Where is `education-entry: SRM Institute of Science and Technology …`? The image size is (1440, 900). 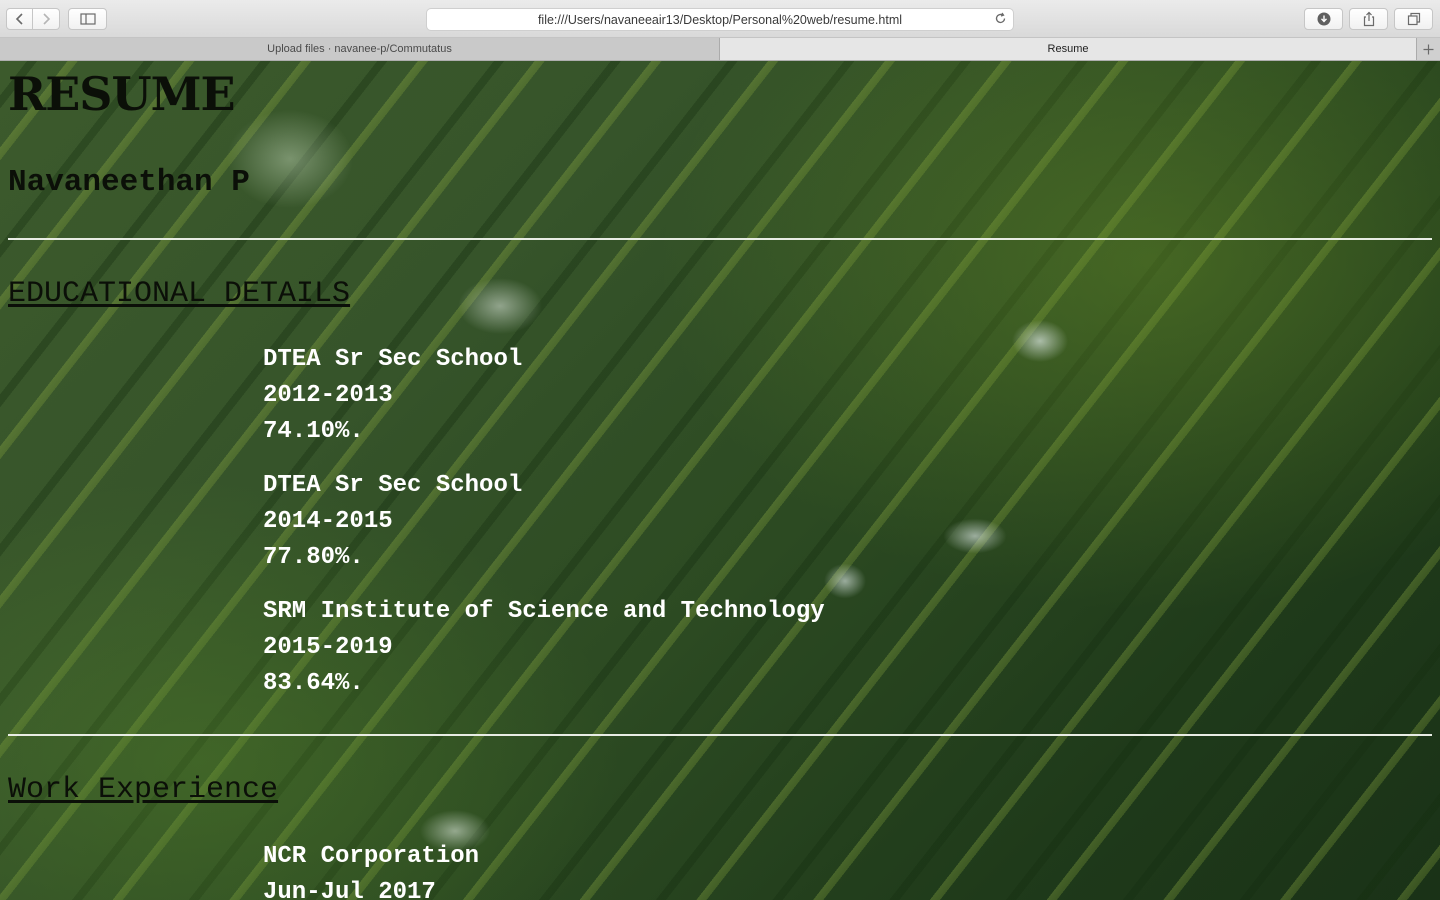 education-entry: SRM Institute of Science and Technology … is located at coordinates (544, 648).